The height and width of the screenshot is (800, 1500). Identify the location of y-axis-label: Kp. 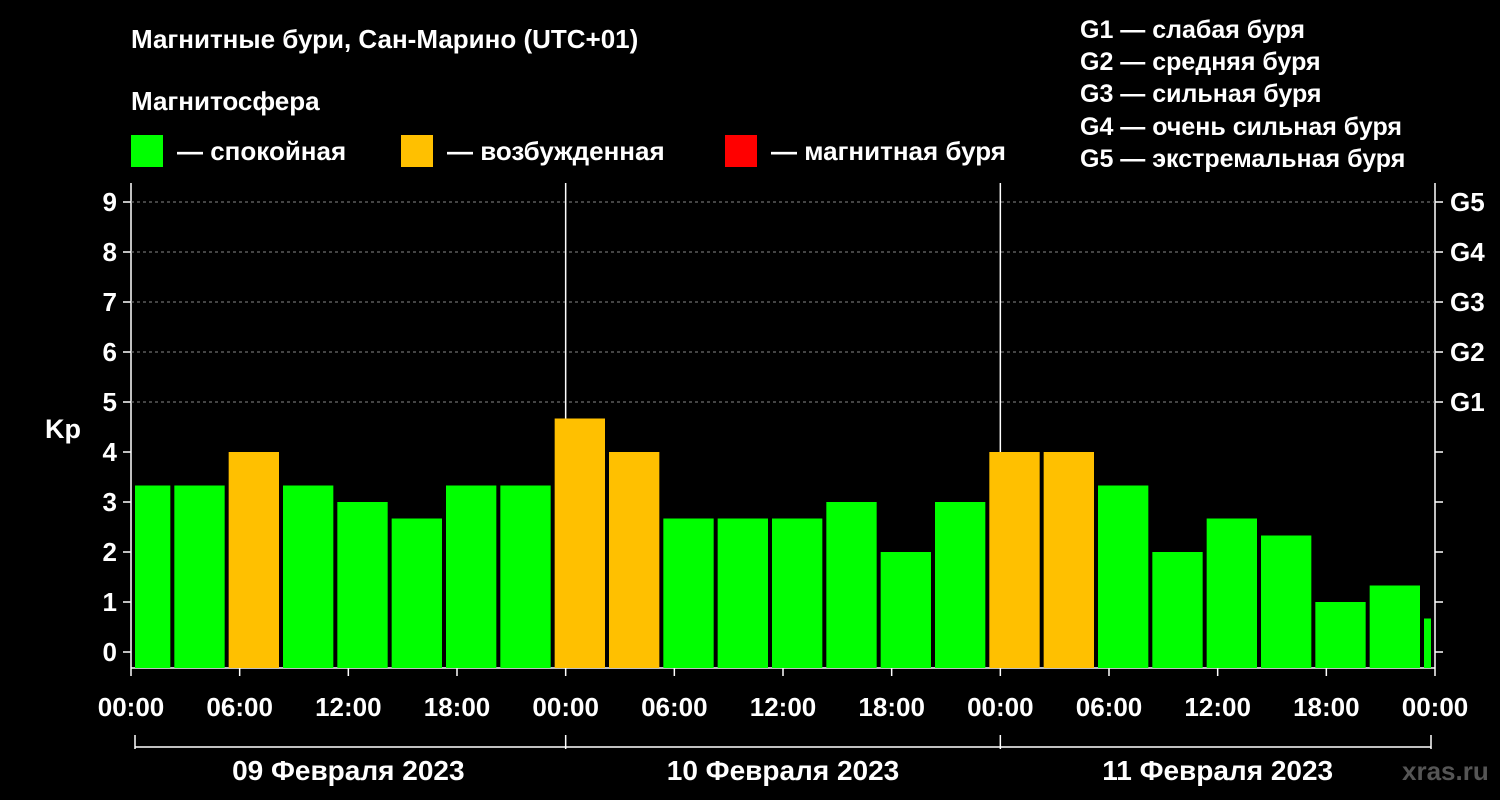
(63, 429).